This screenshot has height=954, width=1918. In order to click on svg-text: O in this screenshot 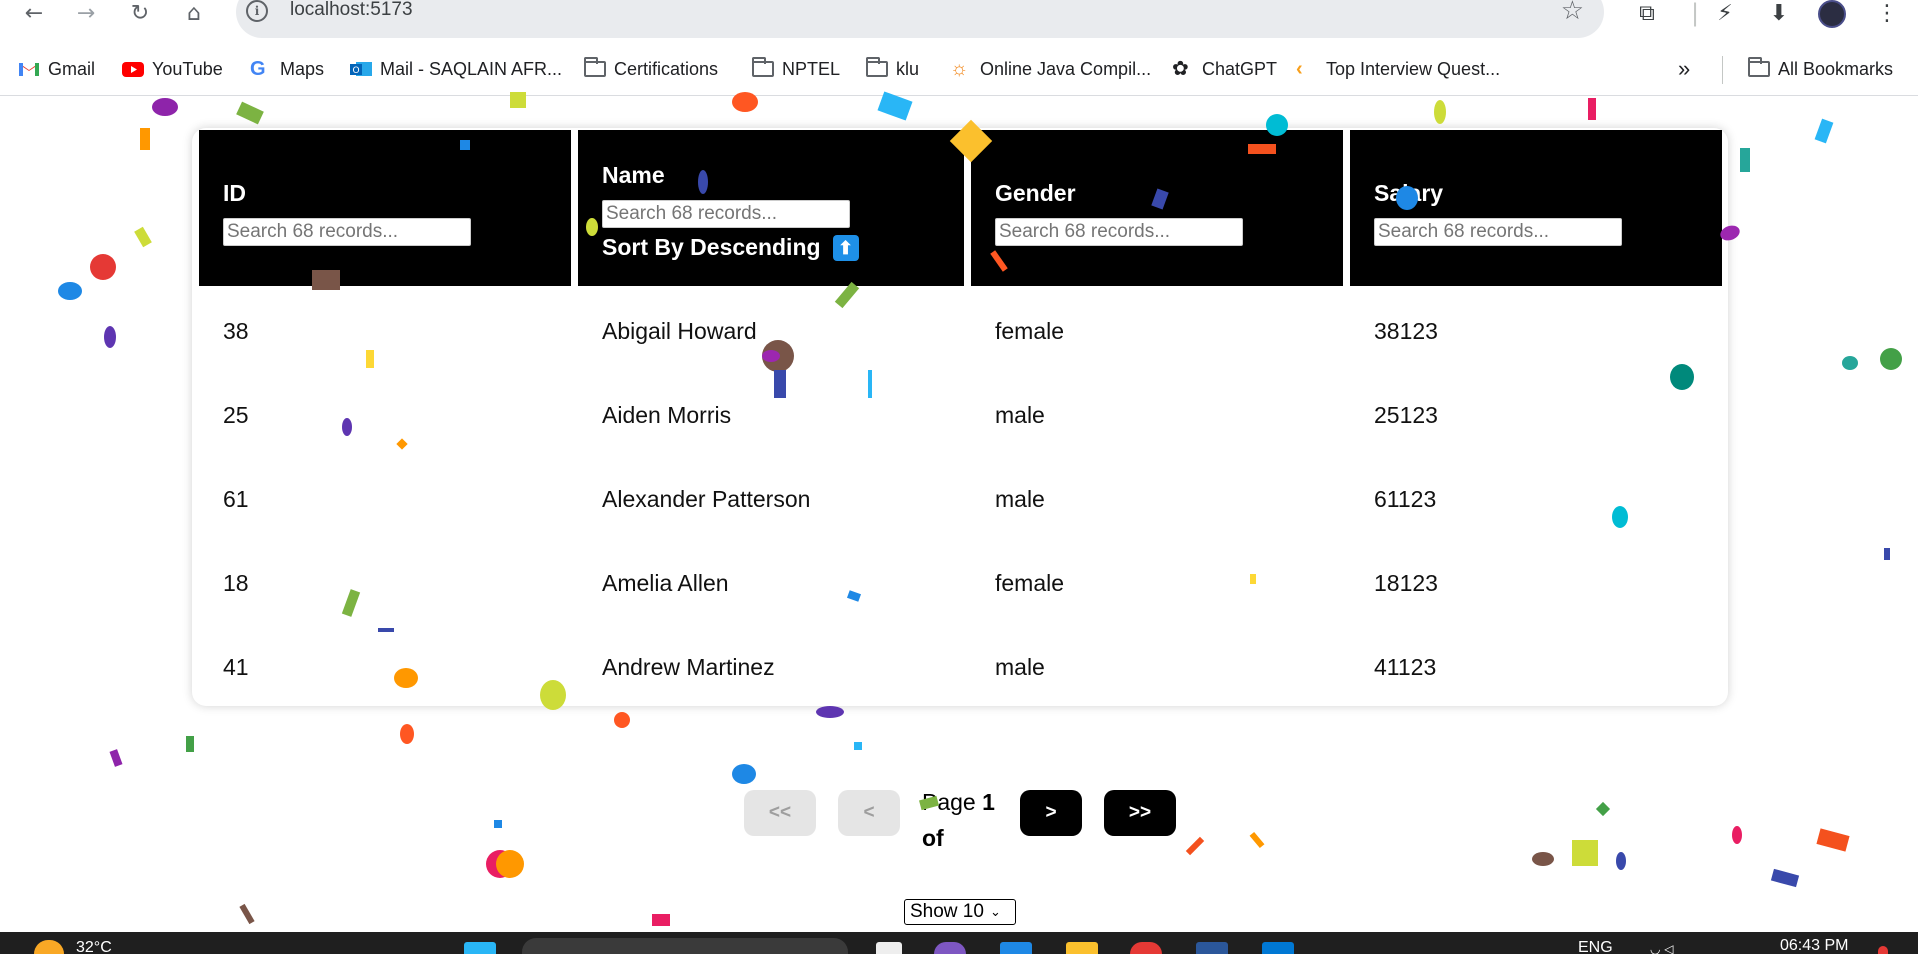, I will do `click(356, 71)`.